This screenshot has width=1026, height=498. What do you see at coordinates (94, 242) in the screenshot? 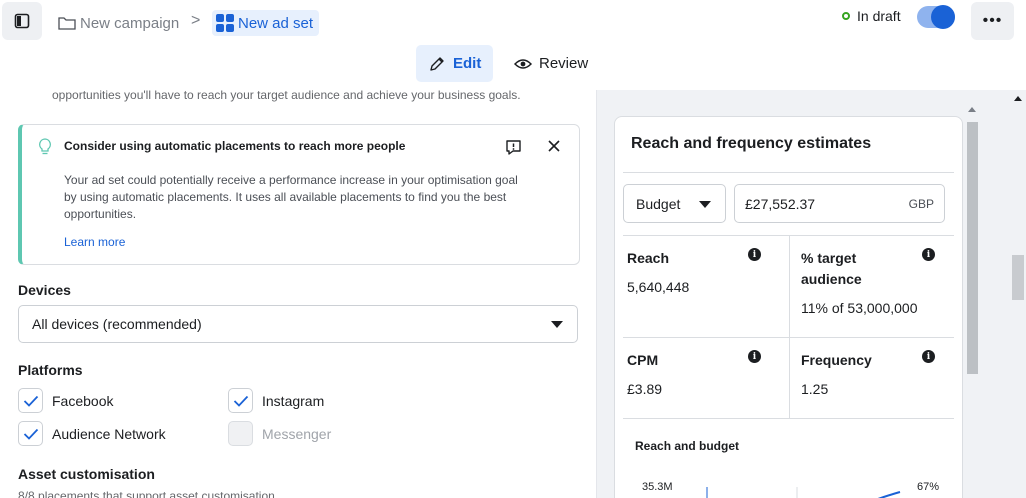
I see `learn-more-link: Learn more` at bounding box center [94, 242].